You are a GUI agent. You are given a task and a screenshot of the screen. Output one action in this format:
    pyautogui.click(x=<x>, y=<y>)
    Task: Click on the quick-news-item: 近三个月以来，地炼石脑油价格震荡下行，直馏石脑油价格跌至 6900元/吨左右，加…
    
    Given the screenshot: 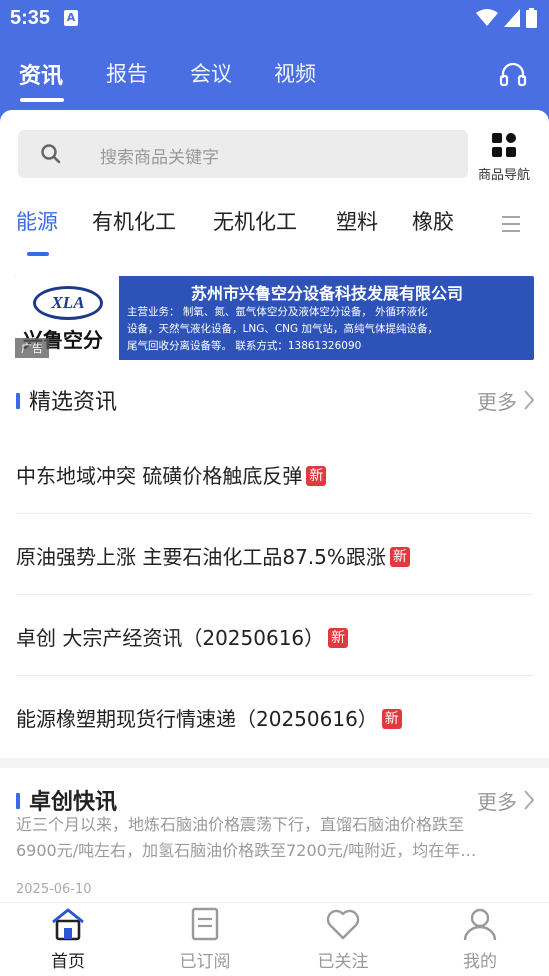 What is the action you would take?
    pyautogui.click(x=273, y=839)
    